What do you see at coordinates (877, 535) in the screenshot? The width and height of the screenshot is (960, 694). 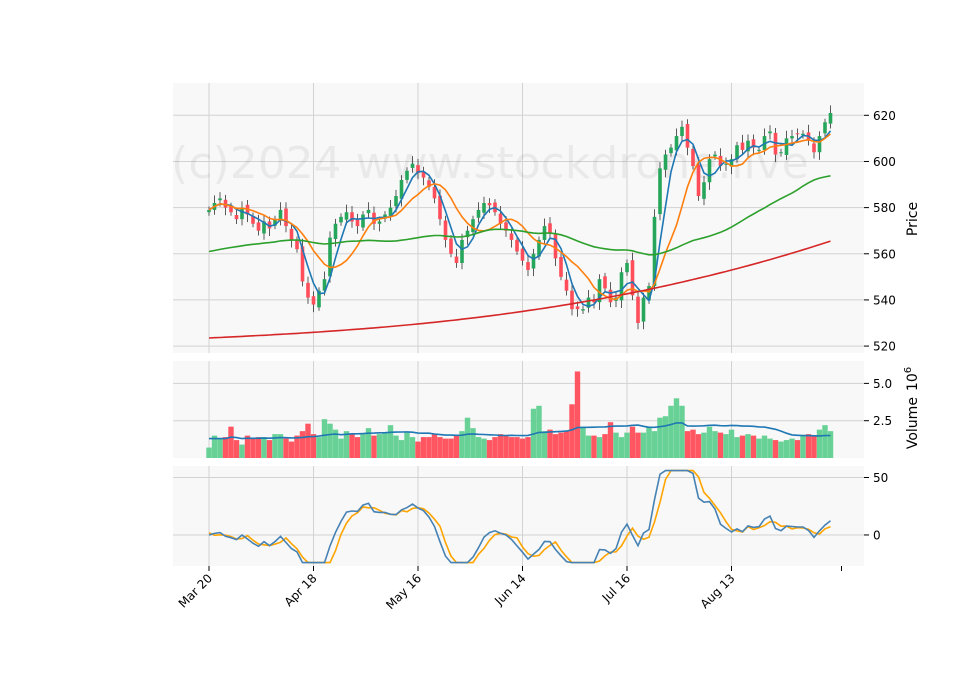 I see `indicator-tick-label: 0` at bounding box center [877, 535].